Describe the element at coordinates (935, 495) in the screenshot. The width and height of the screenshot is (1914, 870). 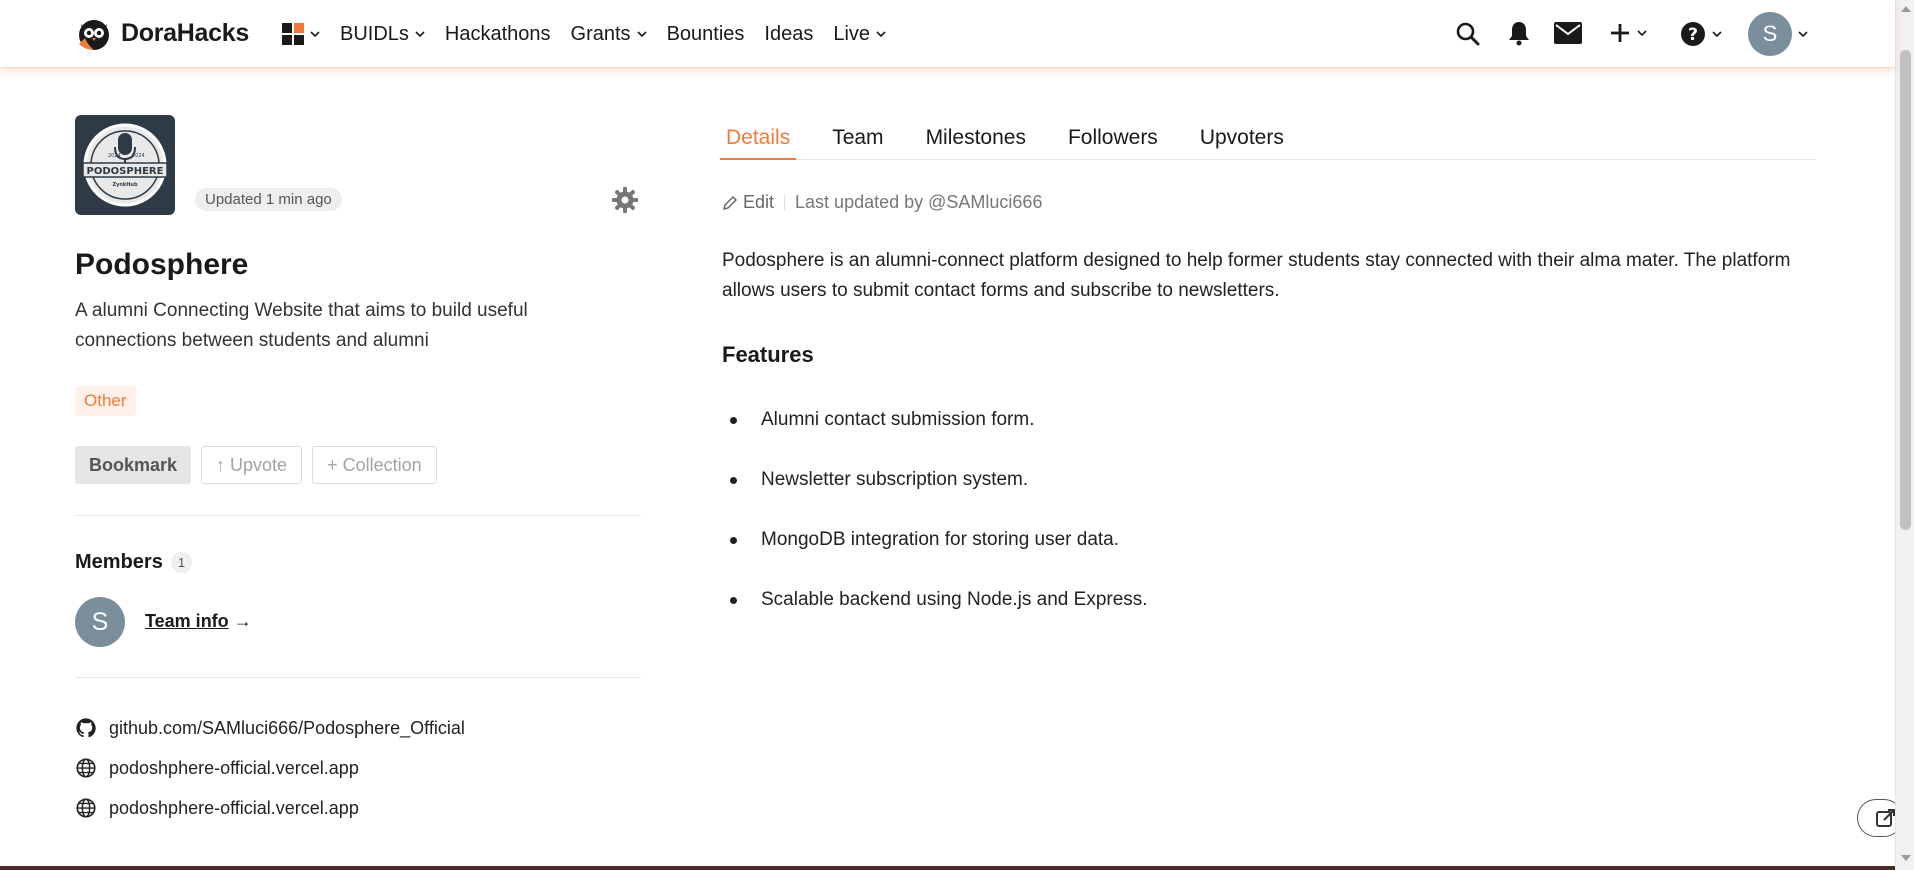
I see `list-item: Newsletter subscription system.` at that location.